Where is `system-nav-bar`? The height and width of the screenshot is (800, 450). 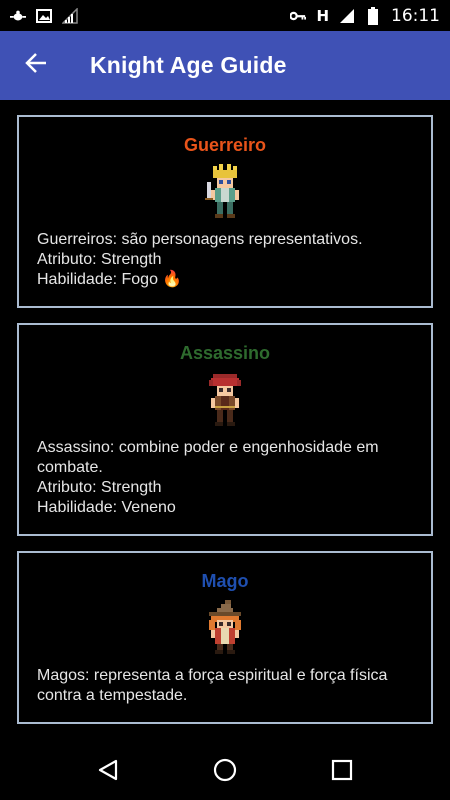
system-nav-bar is located at coordinates (225, 770).